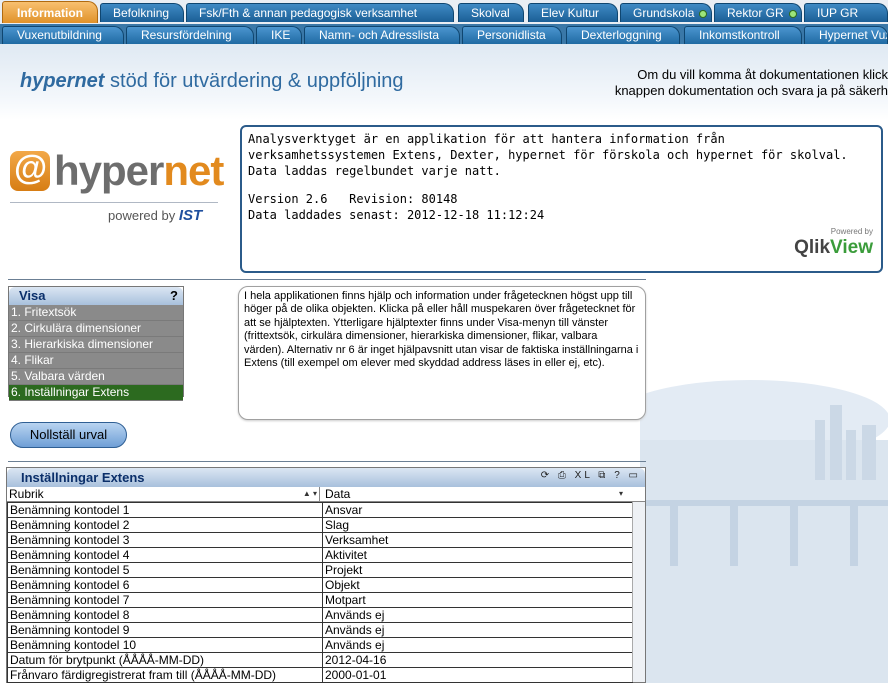  Describe the element at coordinates (68, 435) in the screenshot. I see `reset-selection-button: Nollställ urval` at that location.